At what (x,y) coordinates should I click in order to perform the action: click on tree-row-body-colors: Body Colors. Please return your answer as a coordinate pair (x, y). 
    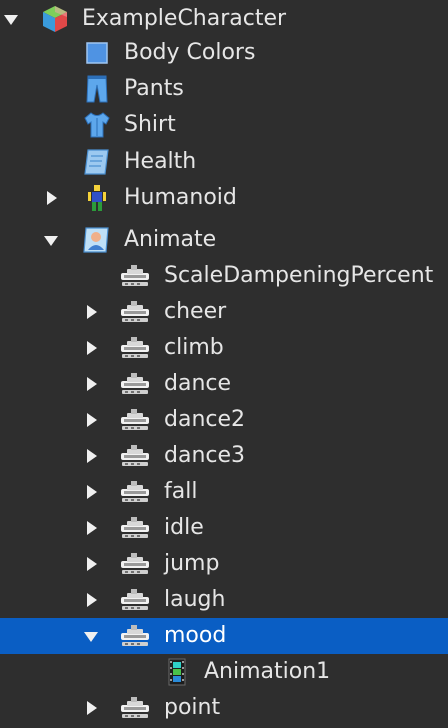
    Looking at the image, I should click on (224, 53).